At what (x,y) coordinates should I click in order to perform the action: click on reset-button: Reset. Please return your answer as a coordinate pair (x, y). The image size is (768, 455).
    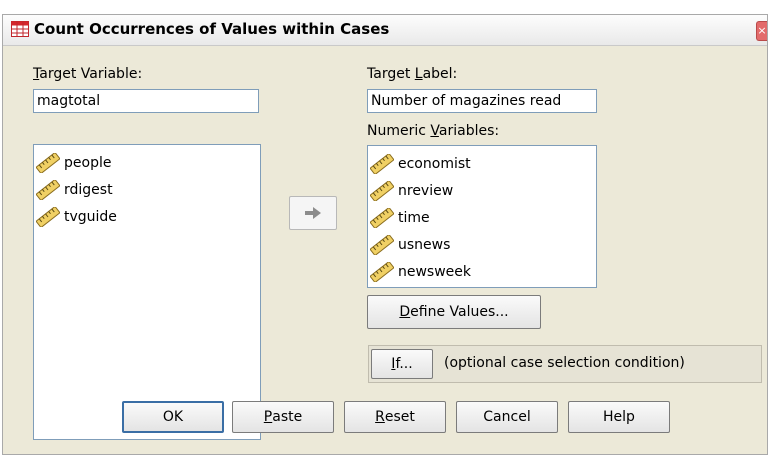
    Looking at the image, I should click on (395, 417).